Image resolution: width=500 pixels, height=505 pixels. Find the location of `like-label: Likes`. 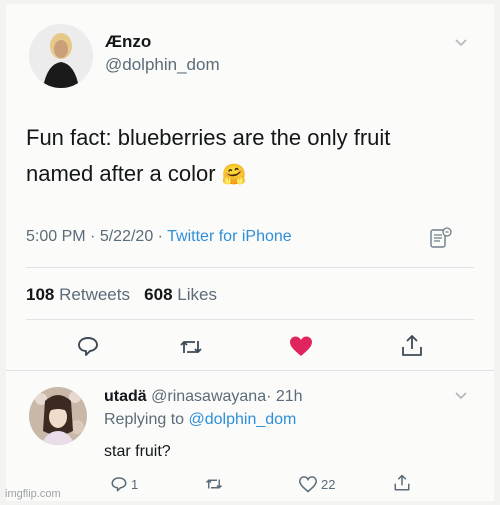

like-label: Likes is located at coordinates (197, 294).